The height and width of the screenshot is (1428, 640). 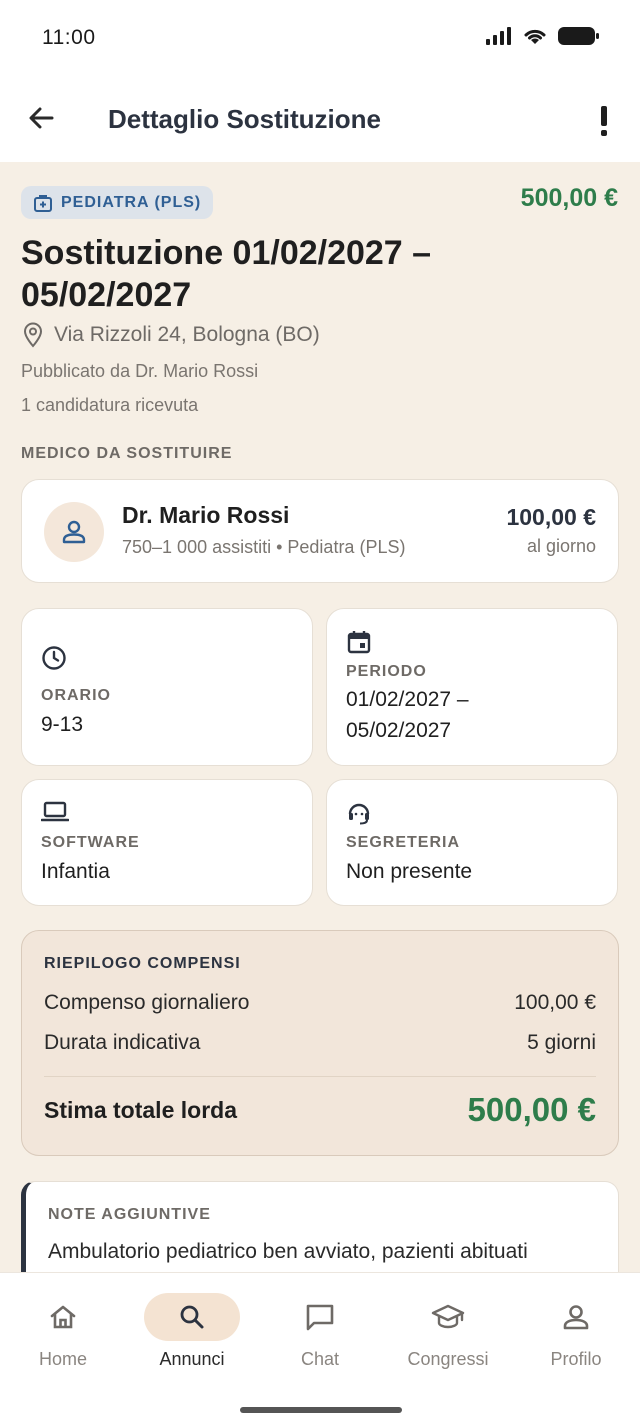 What do you see at coordinates (43, 203) in the screenshot?
I see `medical-bag-icon` at bounding box center [43, 203].